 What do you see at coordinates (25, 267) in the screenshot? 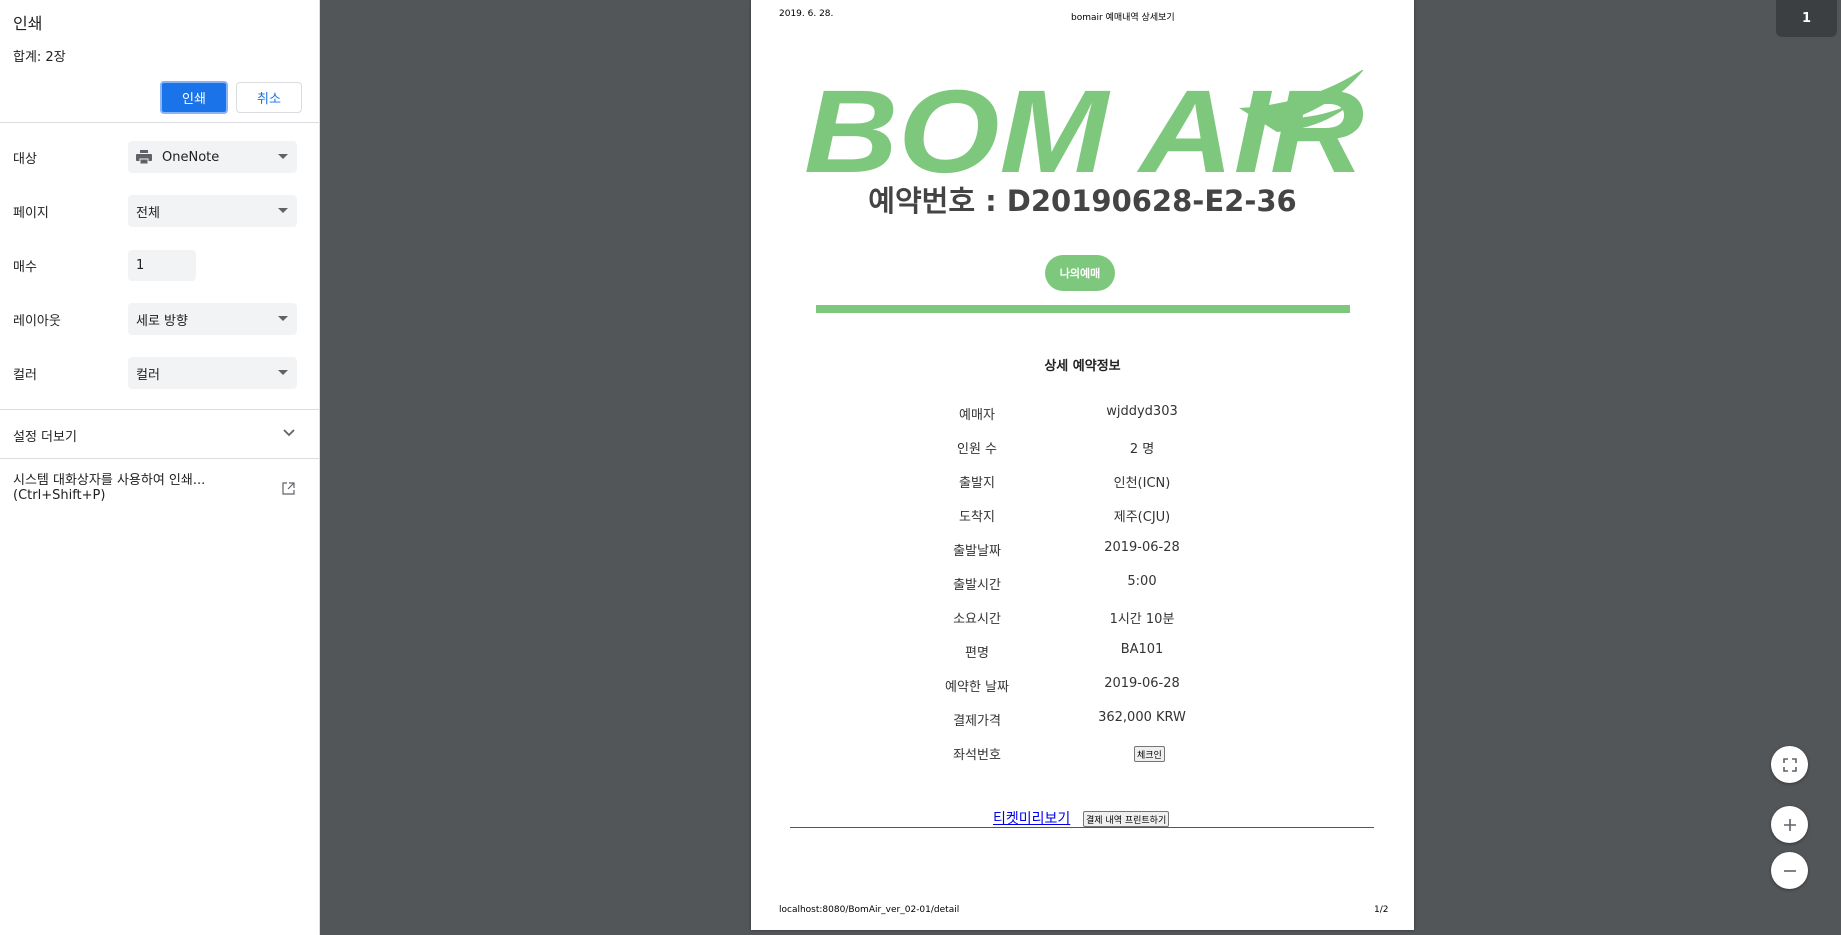
I see `copies-label: 매수` at bounding box center [25, 267].